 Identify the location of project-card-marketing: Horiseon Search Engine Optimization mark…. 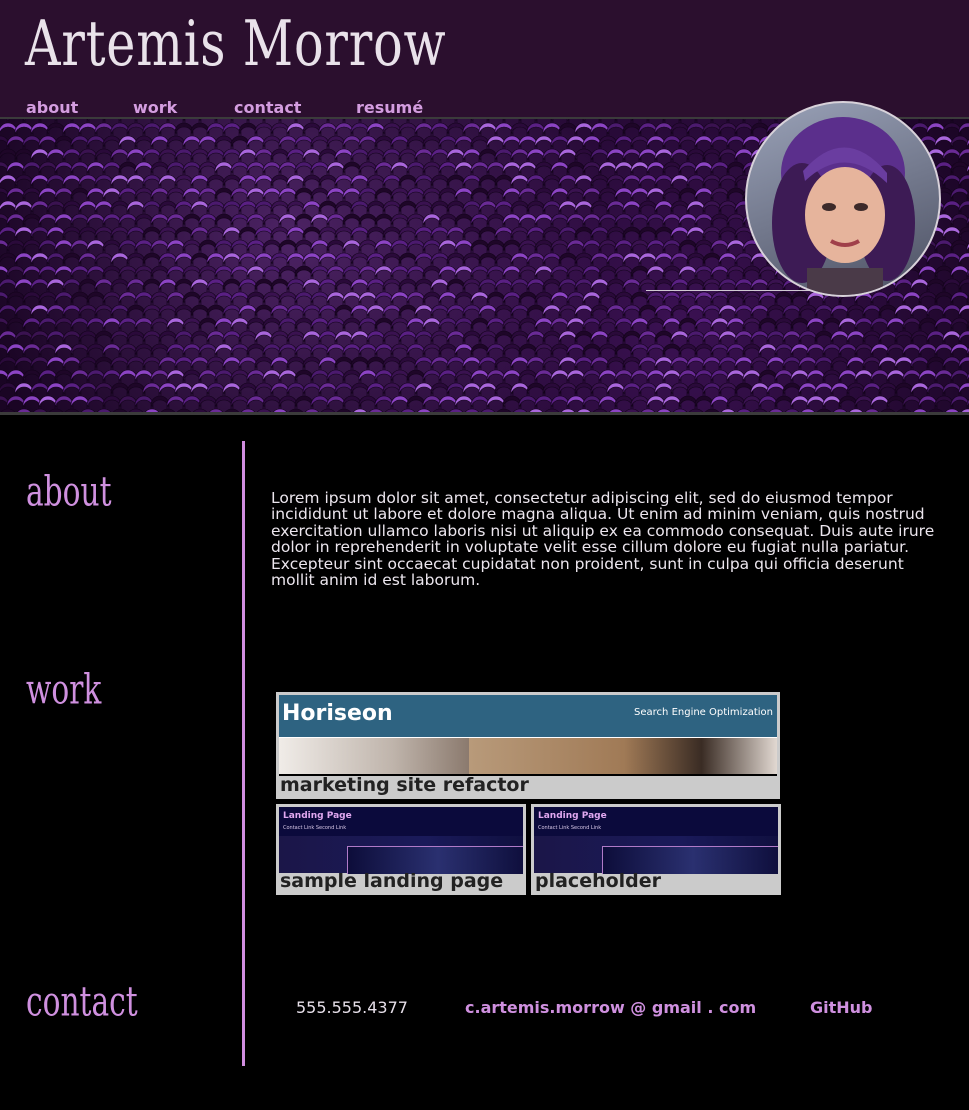
(528, 745).